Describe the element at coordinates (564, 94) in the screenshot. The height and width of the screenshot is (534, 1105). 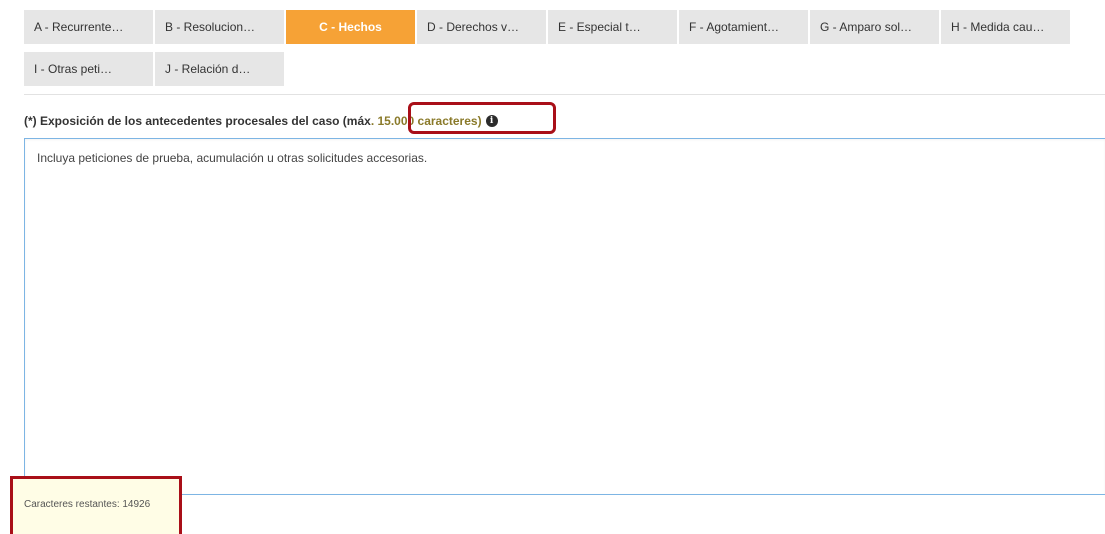
I see `tab-divider` at that location.